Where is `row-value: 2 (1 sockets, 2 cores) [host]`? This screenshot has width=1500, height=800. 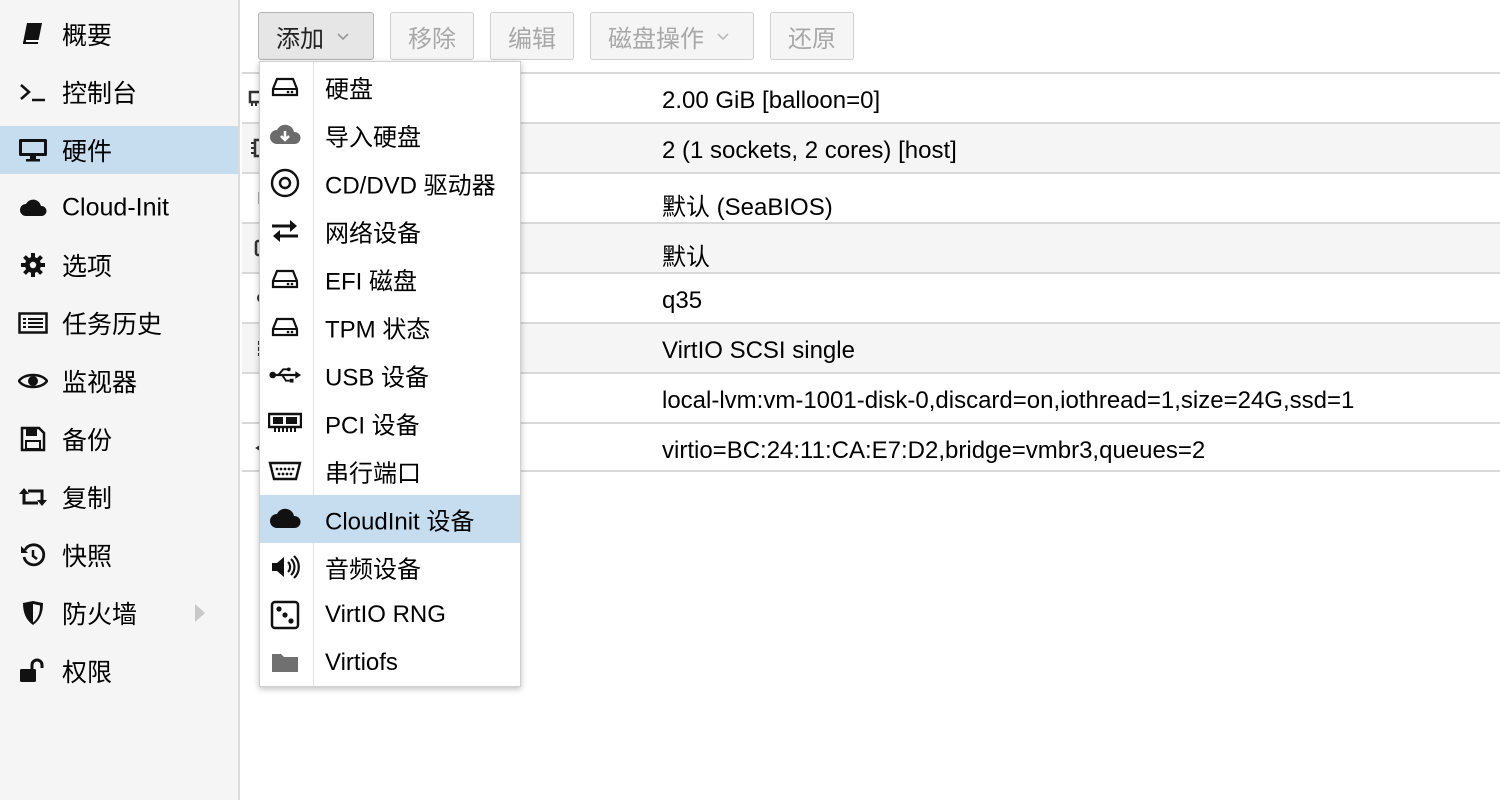 row-value: 2 (1 sockets, 2 cores) [host] is located at coordinates (809, 150).